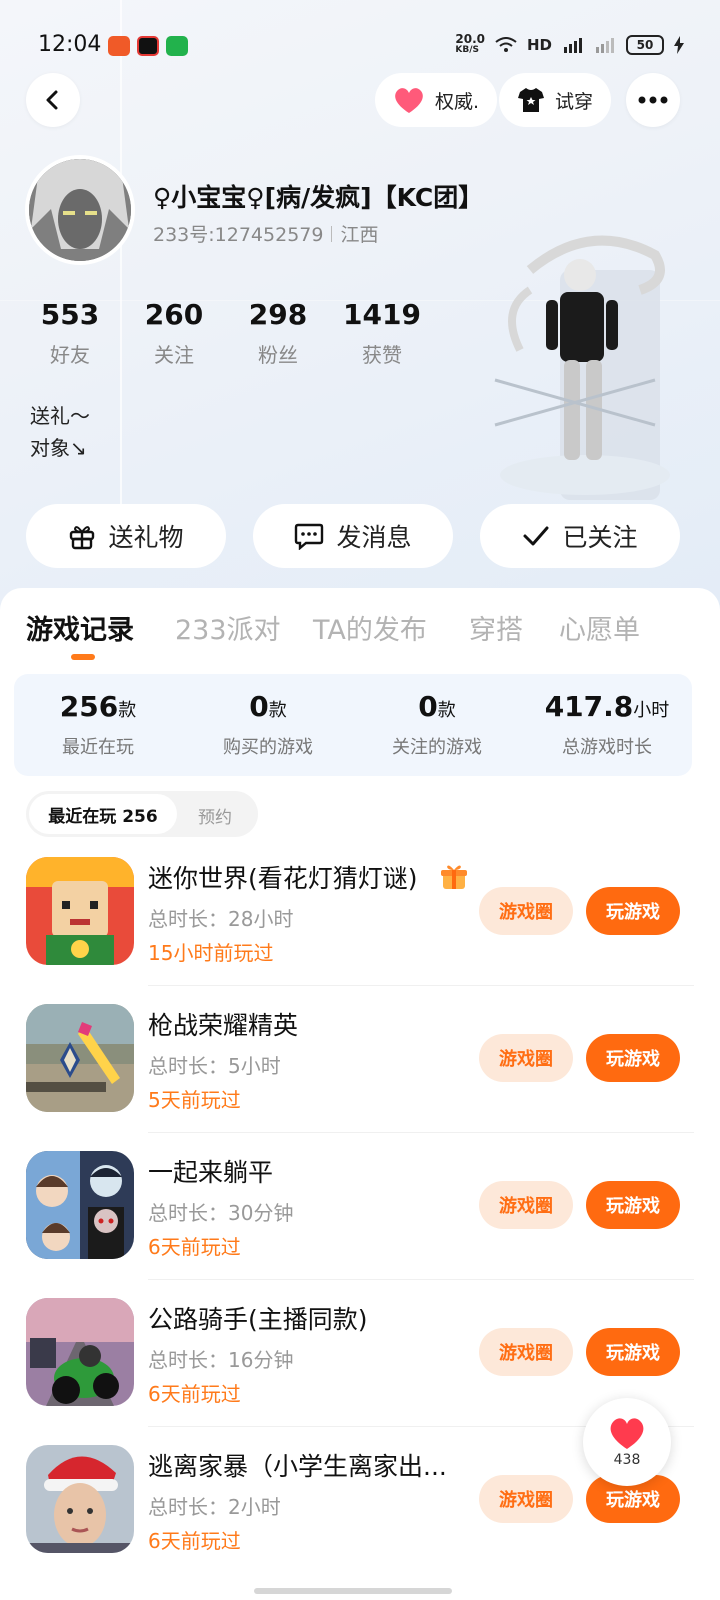 The height and width of the screenshot is (1600, 720). What do you see at coordinates (89, 706) in the screenshot?
I see `summary-value: 256` at bounding box center [89, 706].